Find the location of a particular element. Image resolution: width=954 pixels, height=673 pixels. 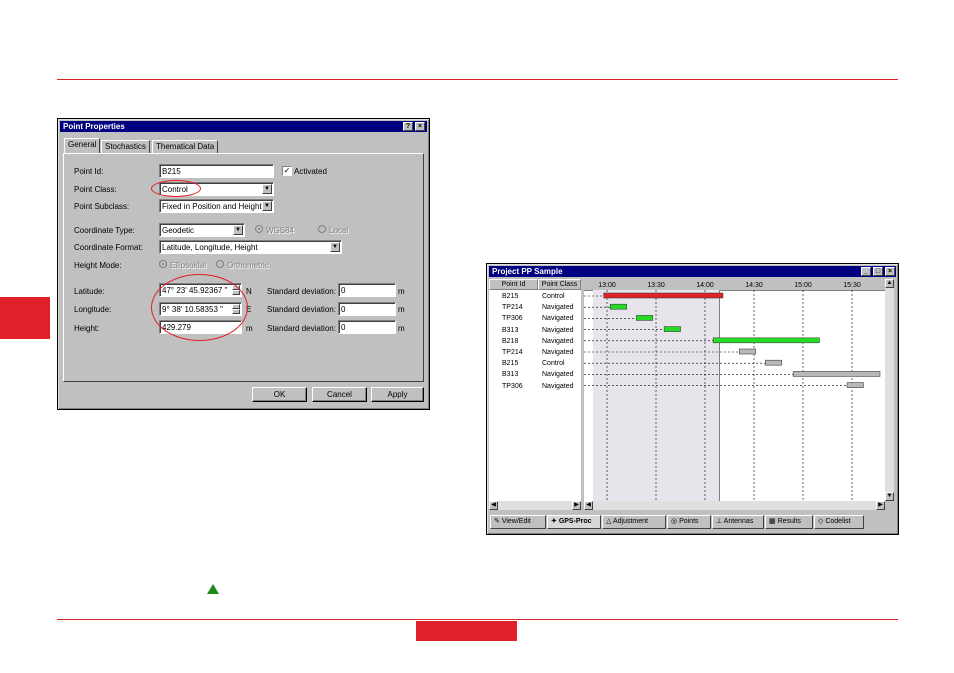

wgs84-label: WGS84 is located at coordinates (280, 230).